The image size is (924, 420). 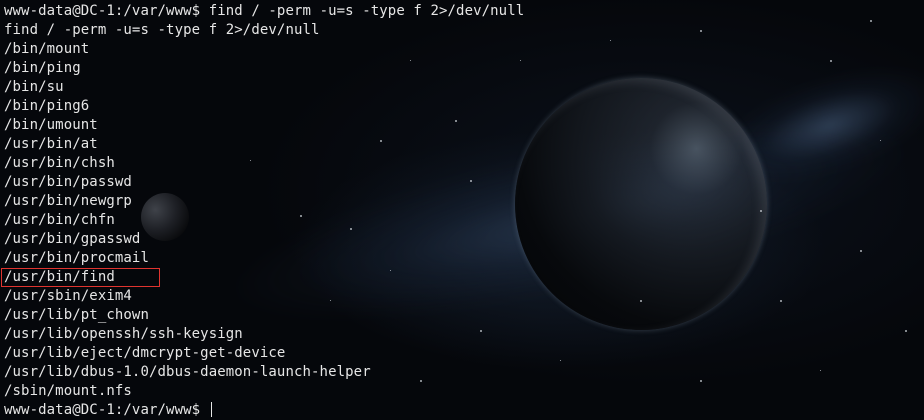 I want to click on output-line: /usr/lib/eject/dmcrypt-get-device, so click(x=145, y=353).